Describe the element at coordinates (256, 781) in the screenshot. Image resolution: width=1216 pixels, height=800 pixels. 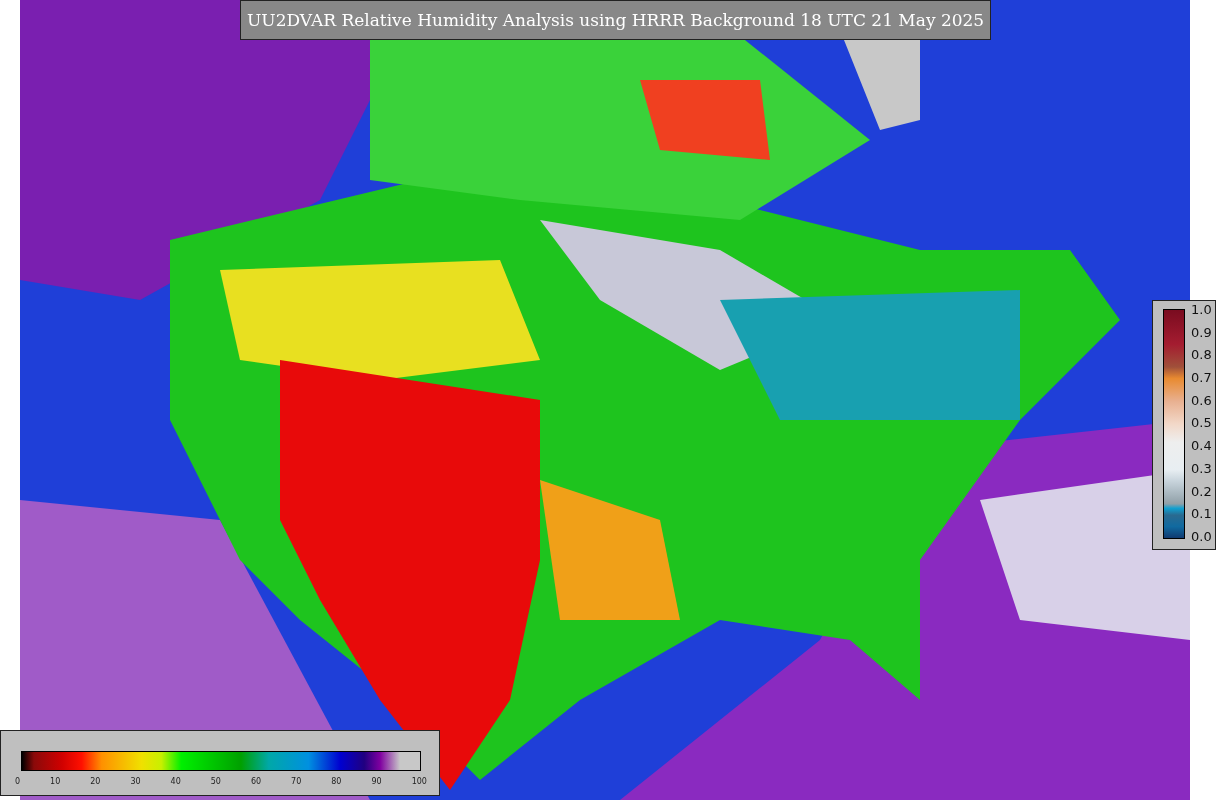
I see `colorbar-label: 60` at that location.